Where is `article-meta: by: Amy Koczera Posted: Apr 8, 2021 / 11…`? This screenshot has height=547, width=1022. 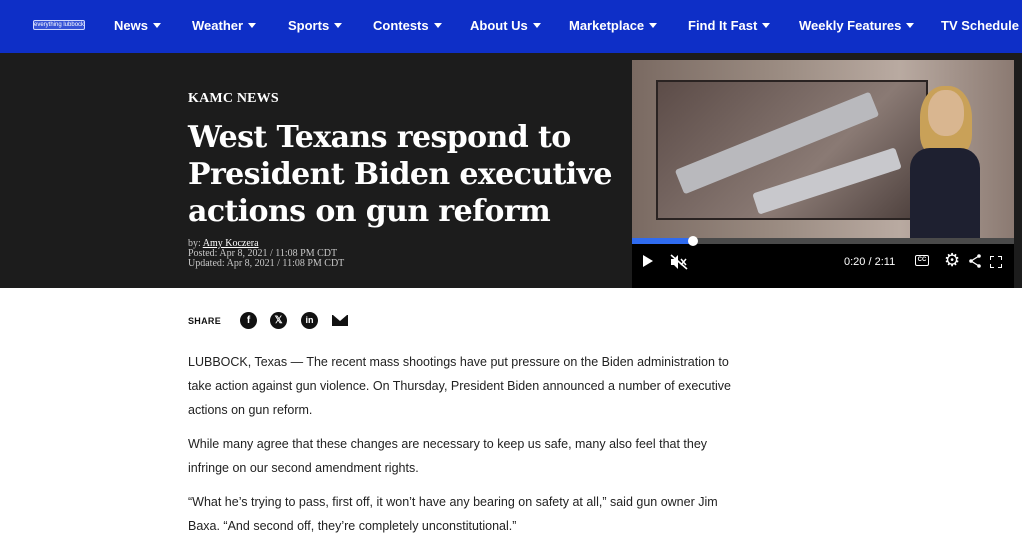
article-meta: by: Amy Koczera Posted: Apr 8, 2021 / 11… is located at coordinates (266, 254).